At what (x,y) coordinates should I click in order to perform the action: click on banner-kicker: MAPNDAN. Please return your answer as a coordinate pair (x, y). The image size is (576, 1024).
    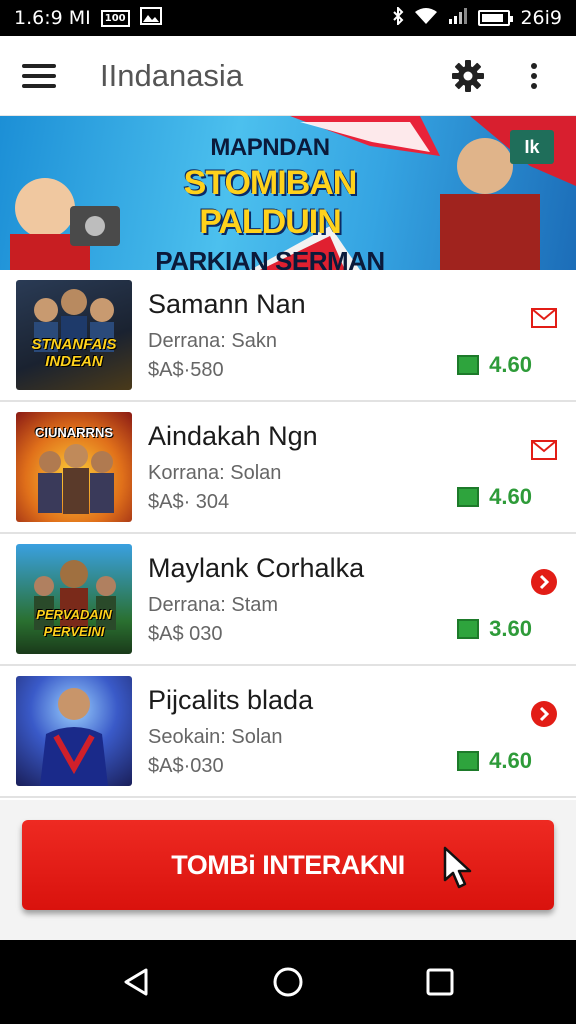
    Looking at the image, I should click on (270, 147).